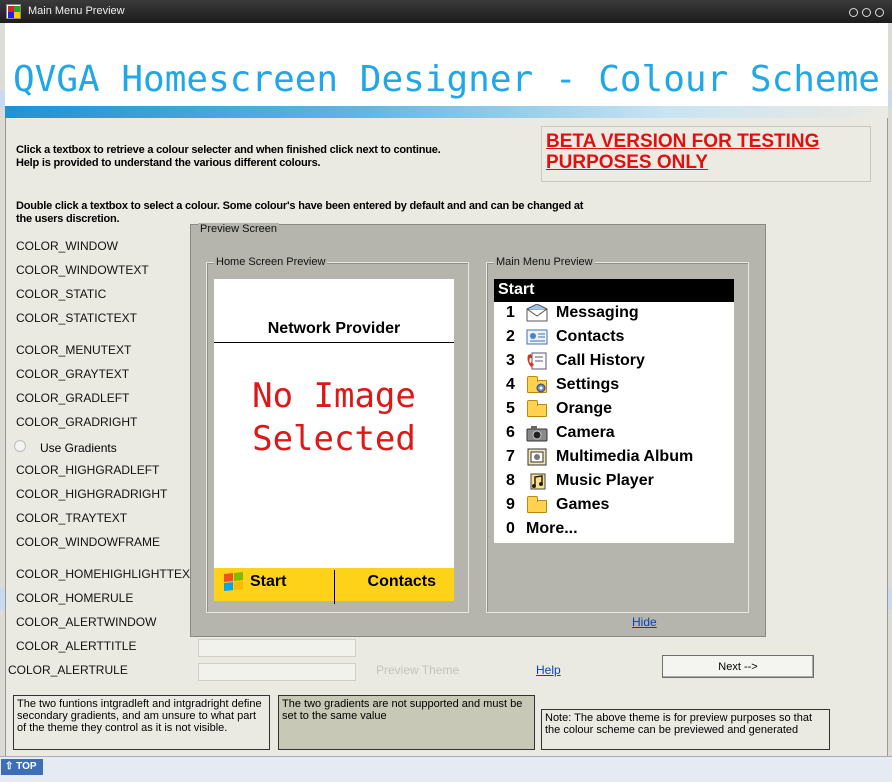 The height and width of the screenshot is (782, 892). What do you see at coordinates (67, 246) in the screenshot?
I see `color-window-label: COLOR_WINDOW` at bounding box center [67, 246].